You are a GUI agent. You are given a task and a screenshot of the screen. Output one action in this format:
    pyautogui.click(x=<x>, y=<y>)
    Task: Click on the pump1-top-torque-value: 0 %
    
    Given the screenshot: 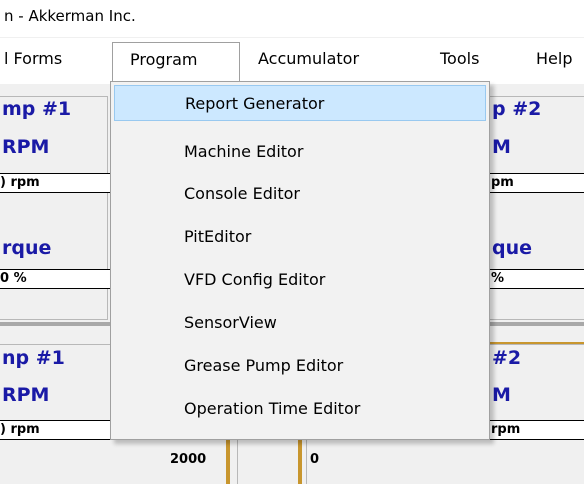 What is the action you would take?
    pyautogui.click(x=56, y=279)
    